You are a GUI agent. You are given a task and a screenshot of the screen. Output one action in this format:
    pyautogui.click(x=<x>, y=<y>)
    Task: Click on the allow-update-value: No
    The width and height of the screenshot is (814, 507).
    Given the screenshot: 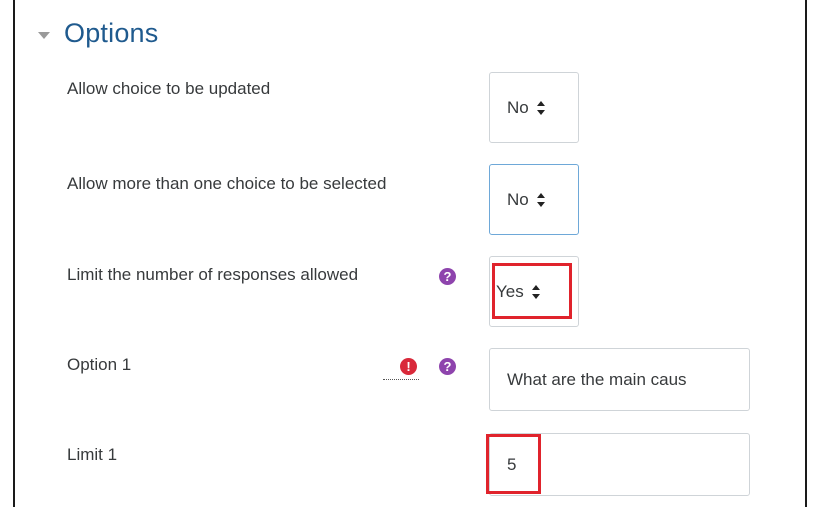 What is the action you would take?
    pyautogui.click(x=518, y=107)
    